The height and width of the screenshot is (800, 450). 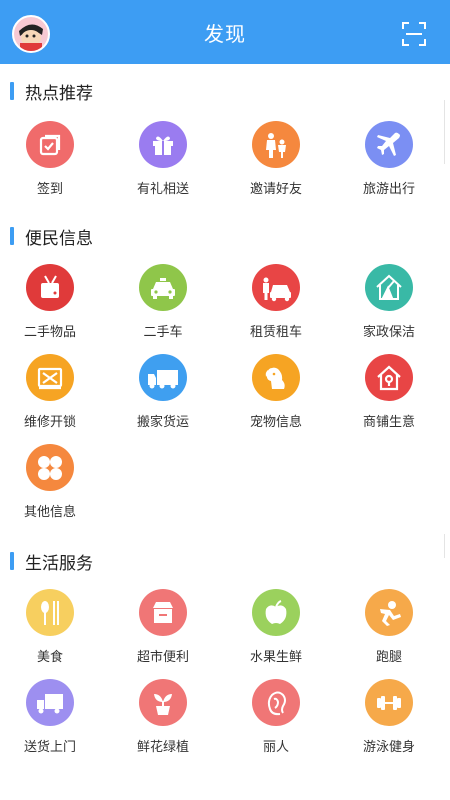 I want to click on grid-item: 二手车, so click(x=163, y=302).